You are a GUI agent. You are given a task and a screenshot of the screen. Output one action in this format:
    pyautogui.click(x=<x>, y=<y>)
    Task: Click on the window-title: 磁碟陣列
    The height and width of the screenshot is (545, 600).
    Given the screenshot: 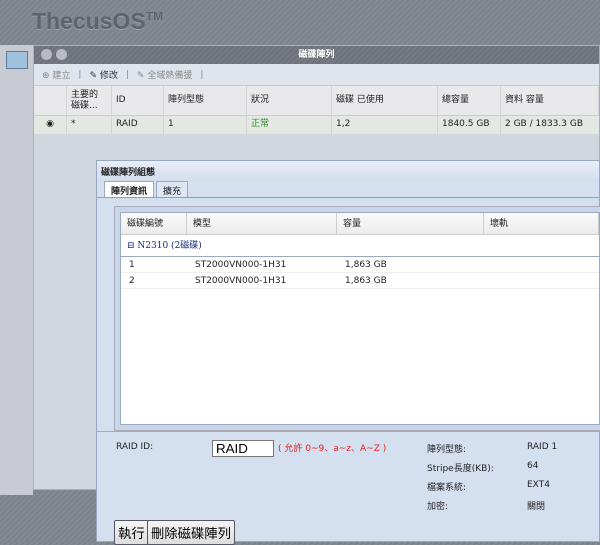 What is the action you would take?
    pyautogui.click(x=316, y=55)
    